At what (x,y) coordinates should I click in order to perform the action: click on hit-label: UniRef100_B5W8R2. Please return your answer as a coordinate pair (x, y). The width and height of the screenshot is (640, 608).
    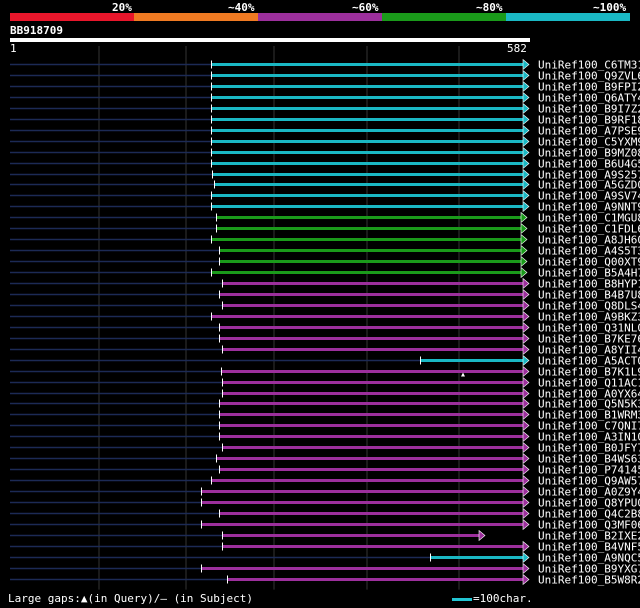
    Looking at the image, I should click on (589, 580).